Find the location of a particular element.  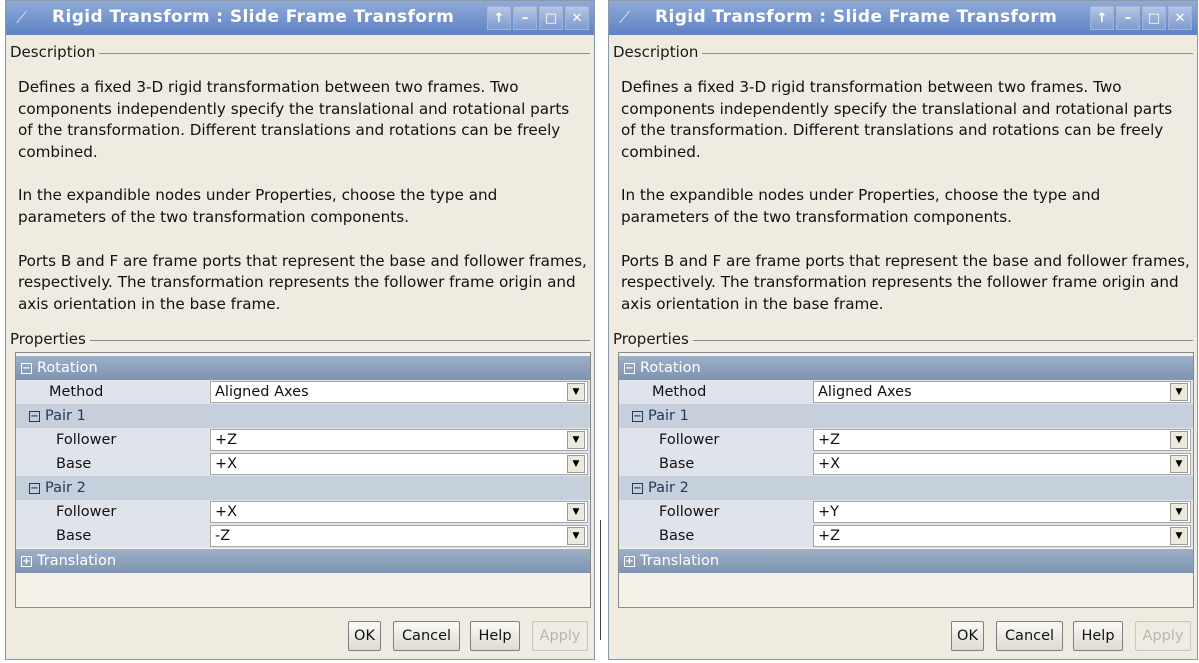

pair2-base-row: Base +Z ▼ is located at coordinates (906, 536).